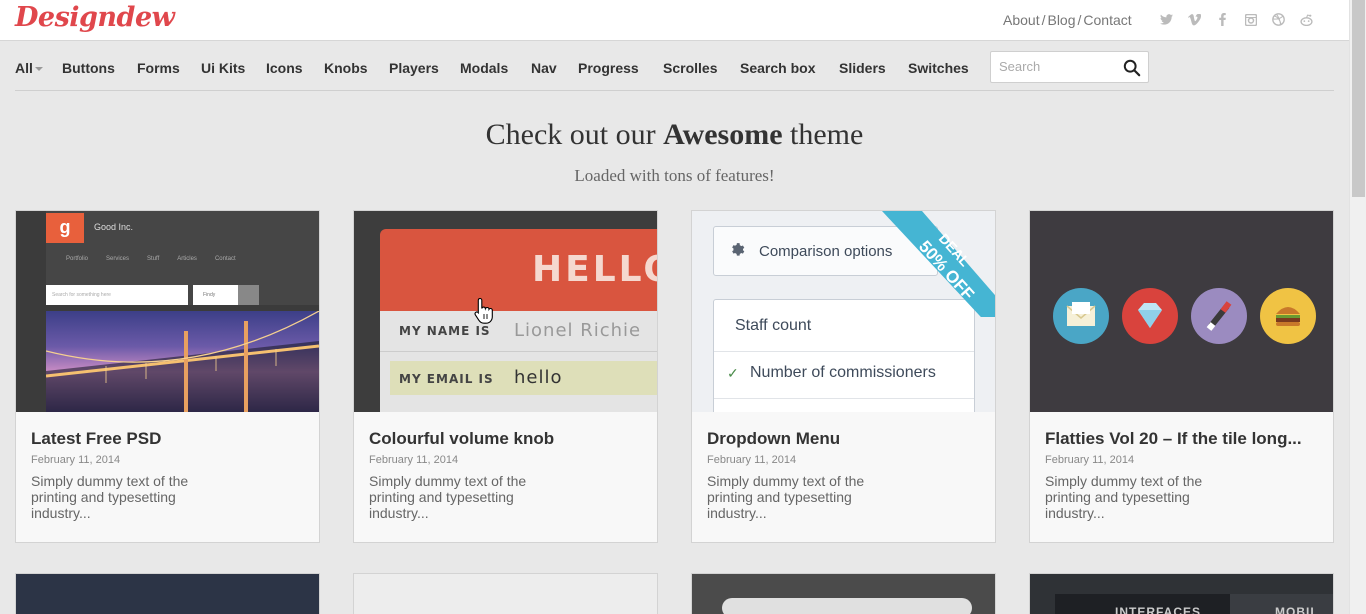 The width and height of the screenshot is (1366, 614). What do you see at coordinates (1281, 604) in the screenshot?
I see `thumb-mobile-tab: MOBIL` at bounding box center [1281, 604].